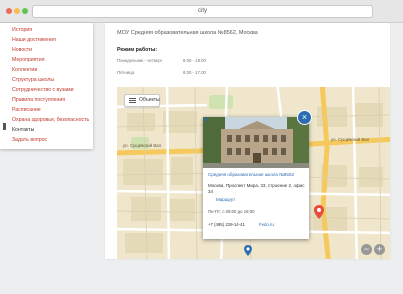 The height and width of the screenshot is (294, 403). I want to click on sidebar-item-staff: Коллектив, so click(24, 70).